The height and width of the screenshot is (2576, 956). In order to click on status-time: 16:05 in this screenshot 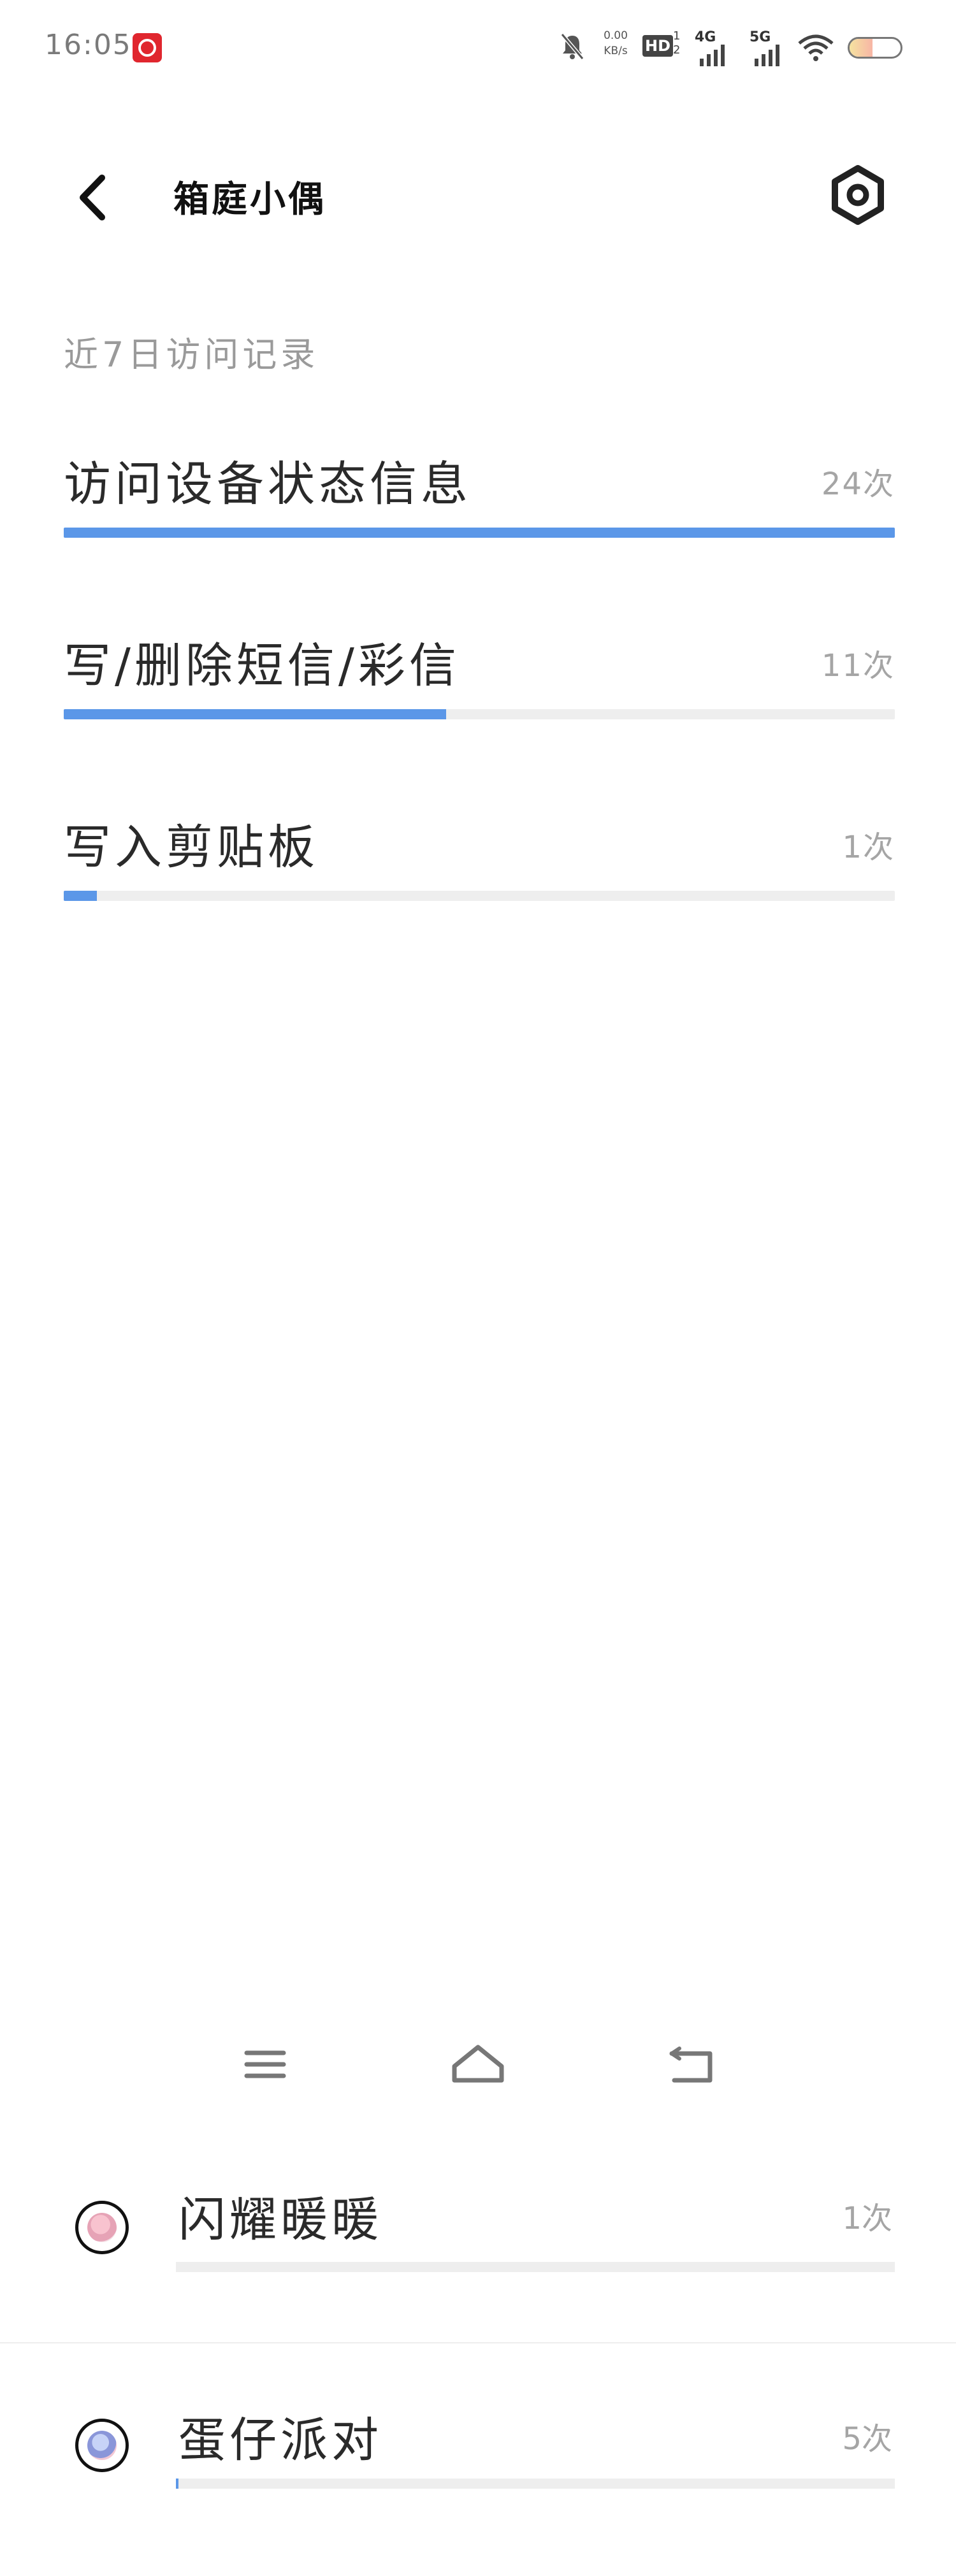, I will do `click(88, 45)`.